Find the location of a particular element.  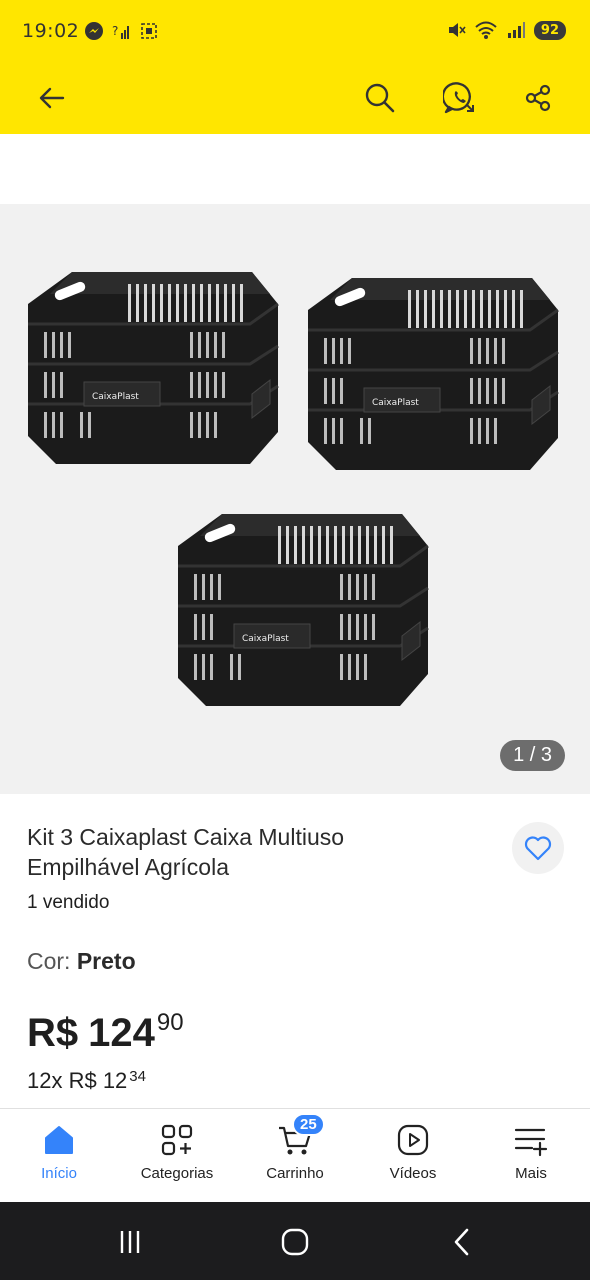

home-system-button is located at coordinates (295, 1242).